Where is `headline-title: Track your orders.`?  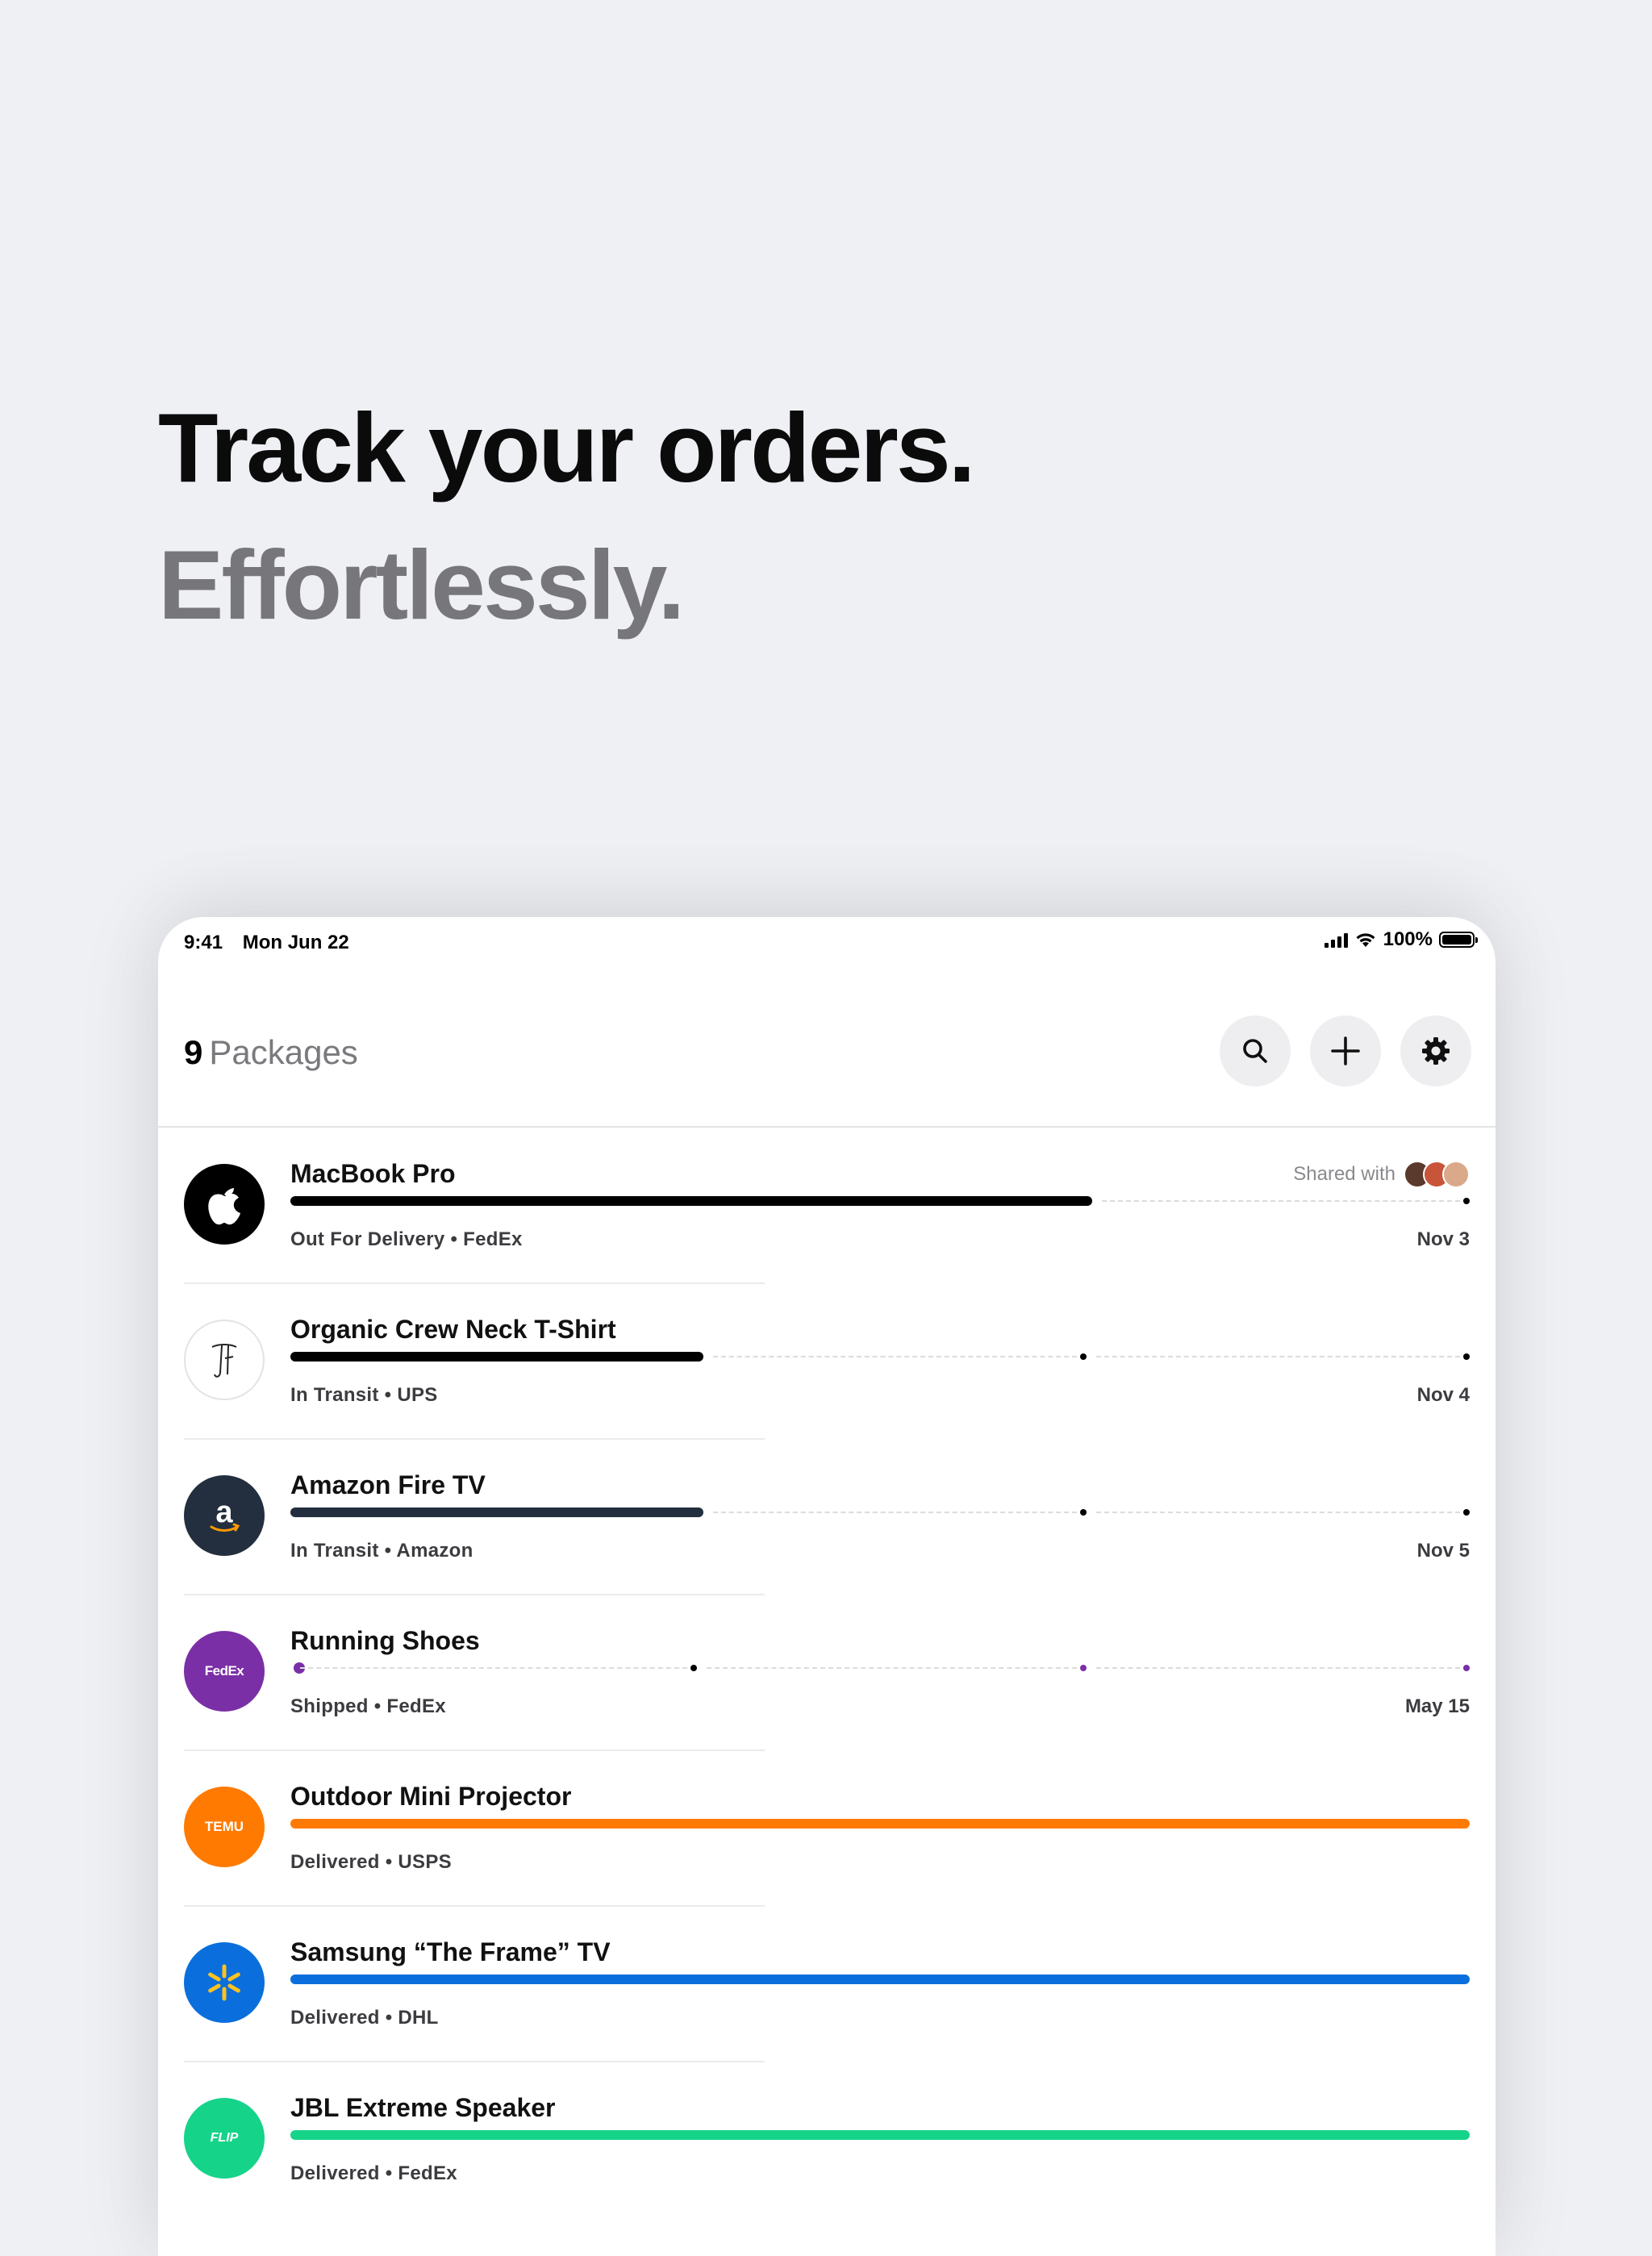
headline-title: Track your orders. is located at coordinates (567, 447).